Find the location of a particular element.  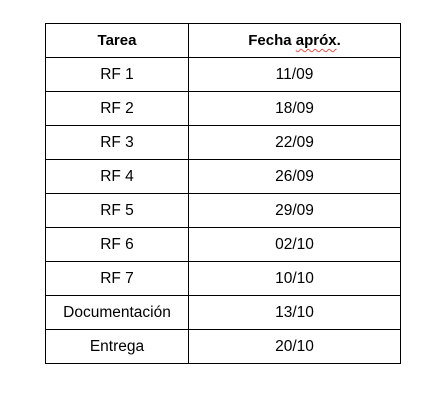

table-row: RF 1 11/09 is located at coordinates (223, 74).